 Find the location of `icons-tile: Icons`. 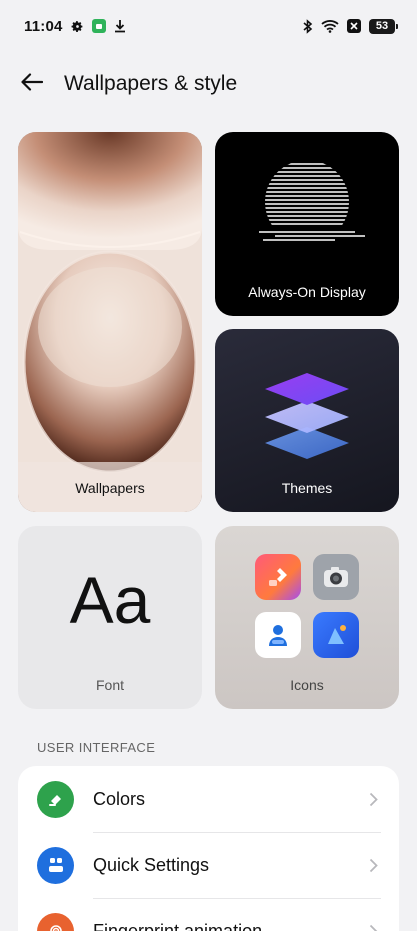

icons-tile: Icons is located at coordinates (307, 617).